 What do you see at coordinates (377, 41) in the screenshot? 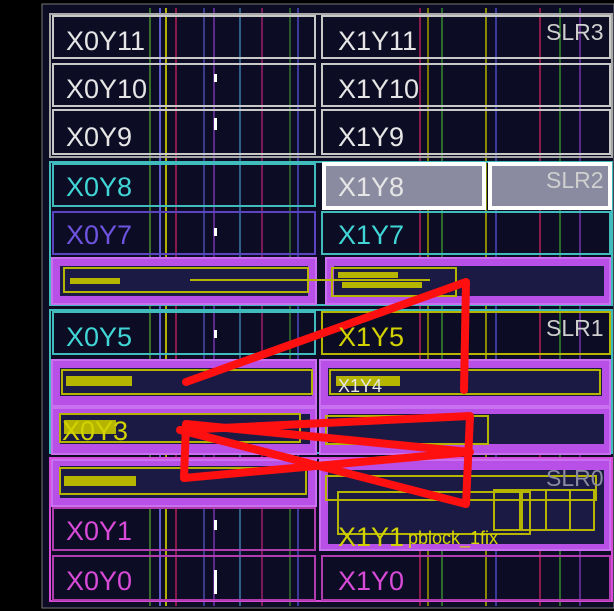
I see `region-label-x1y11: X1Y11` at bounding box center [377, 41].